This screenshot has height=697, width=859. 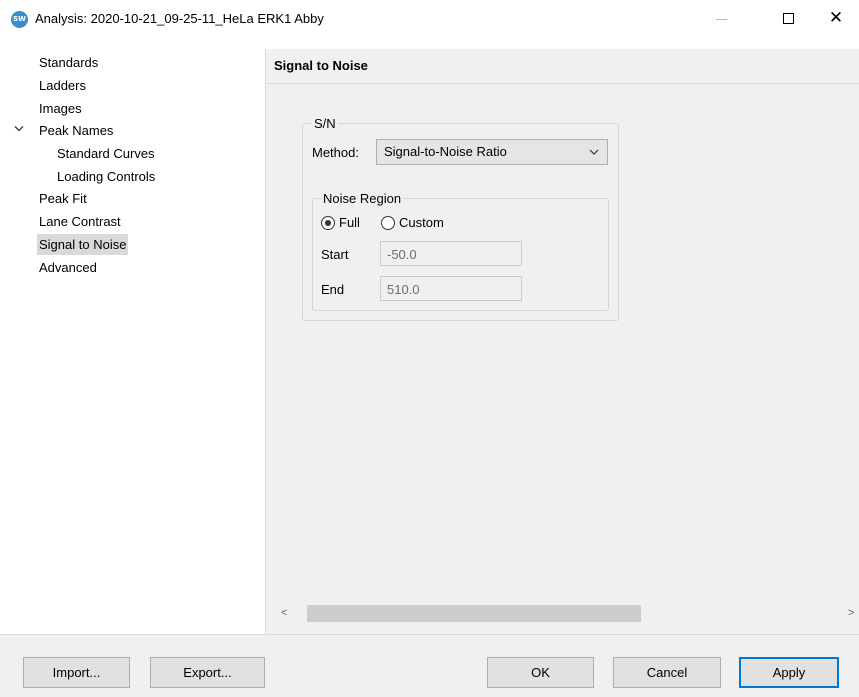 I want to click on nav-item-loading-controls: Loading Controls, so click(x=106, y=176).